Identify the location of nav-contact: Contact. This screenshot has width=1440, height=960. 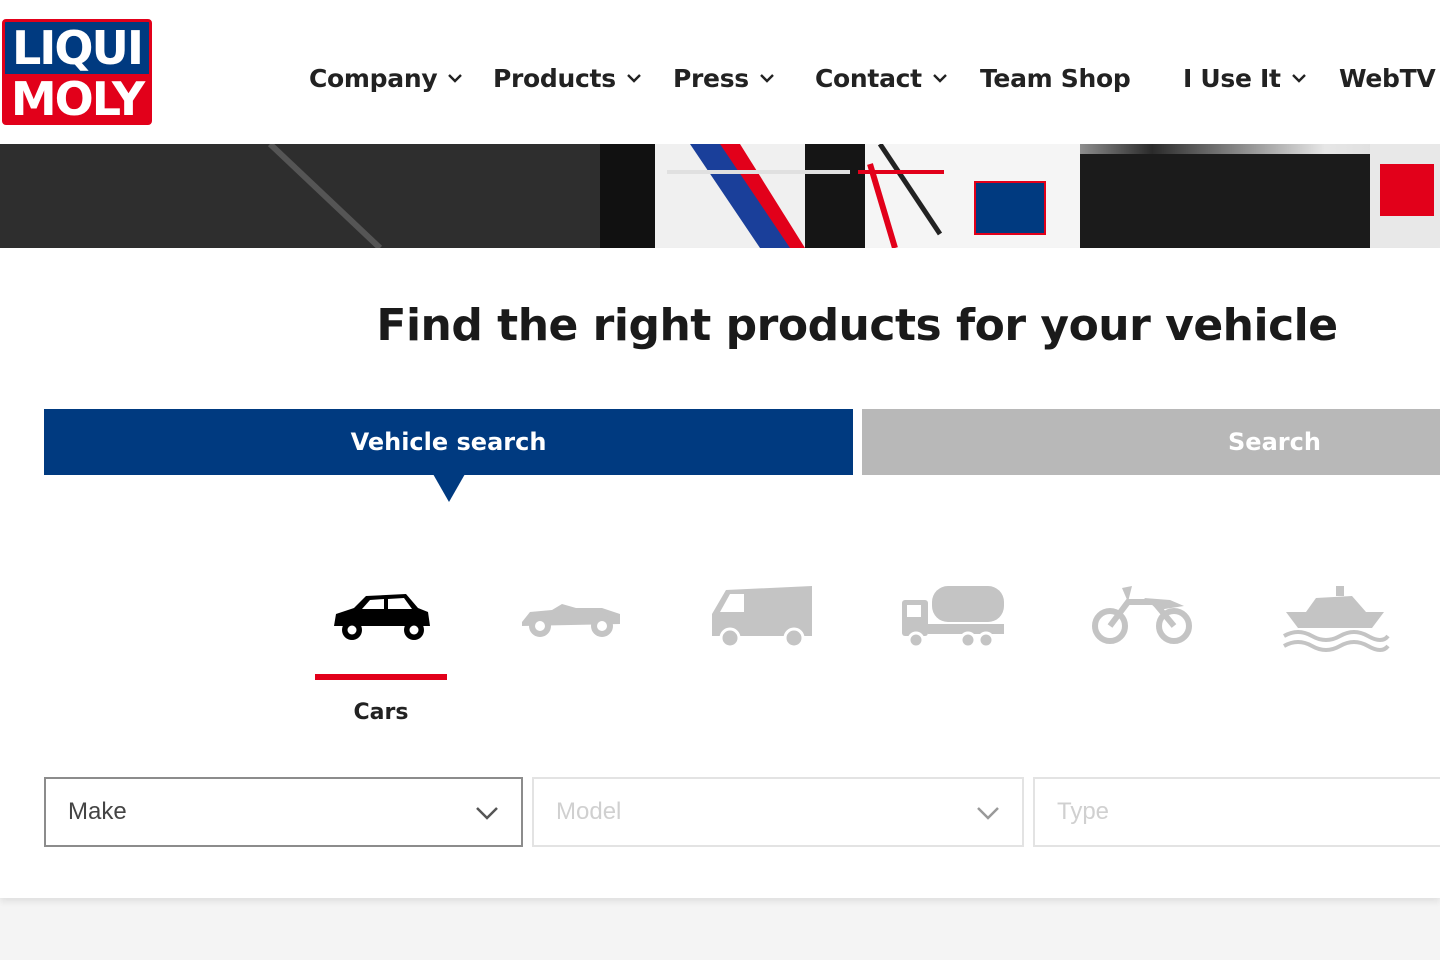
(881, 78).